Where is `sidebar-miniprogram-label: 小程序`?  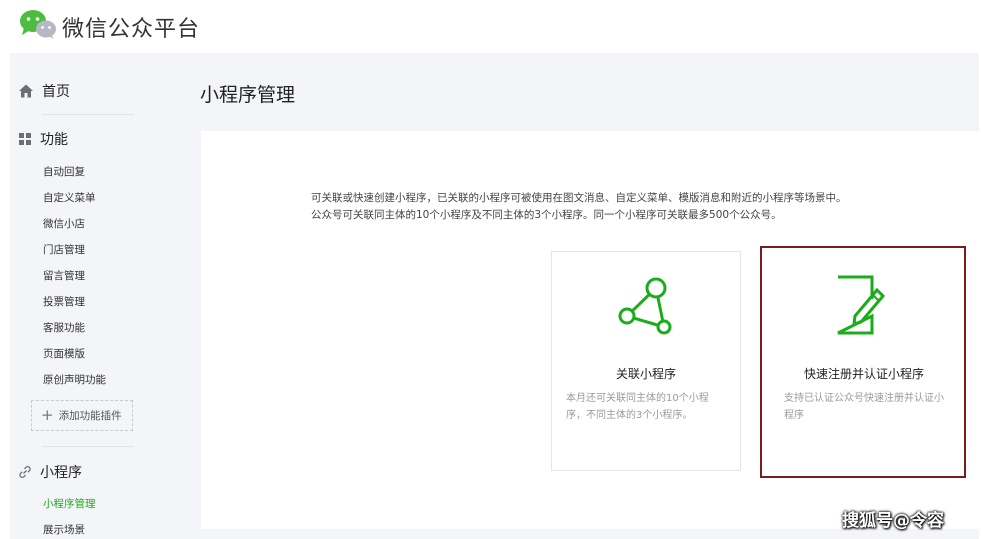 sidebar-miniprogram-label: 小程序 is located at coordinates (61, 473).